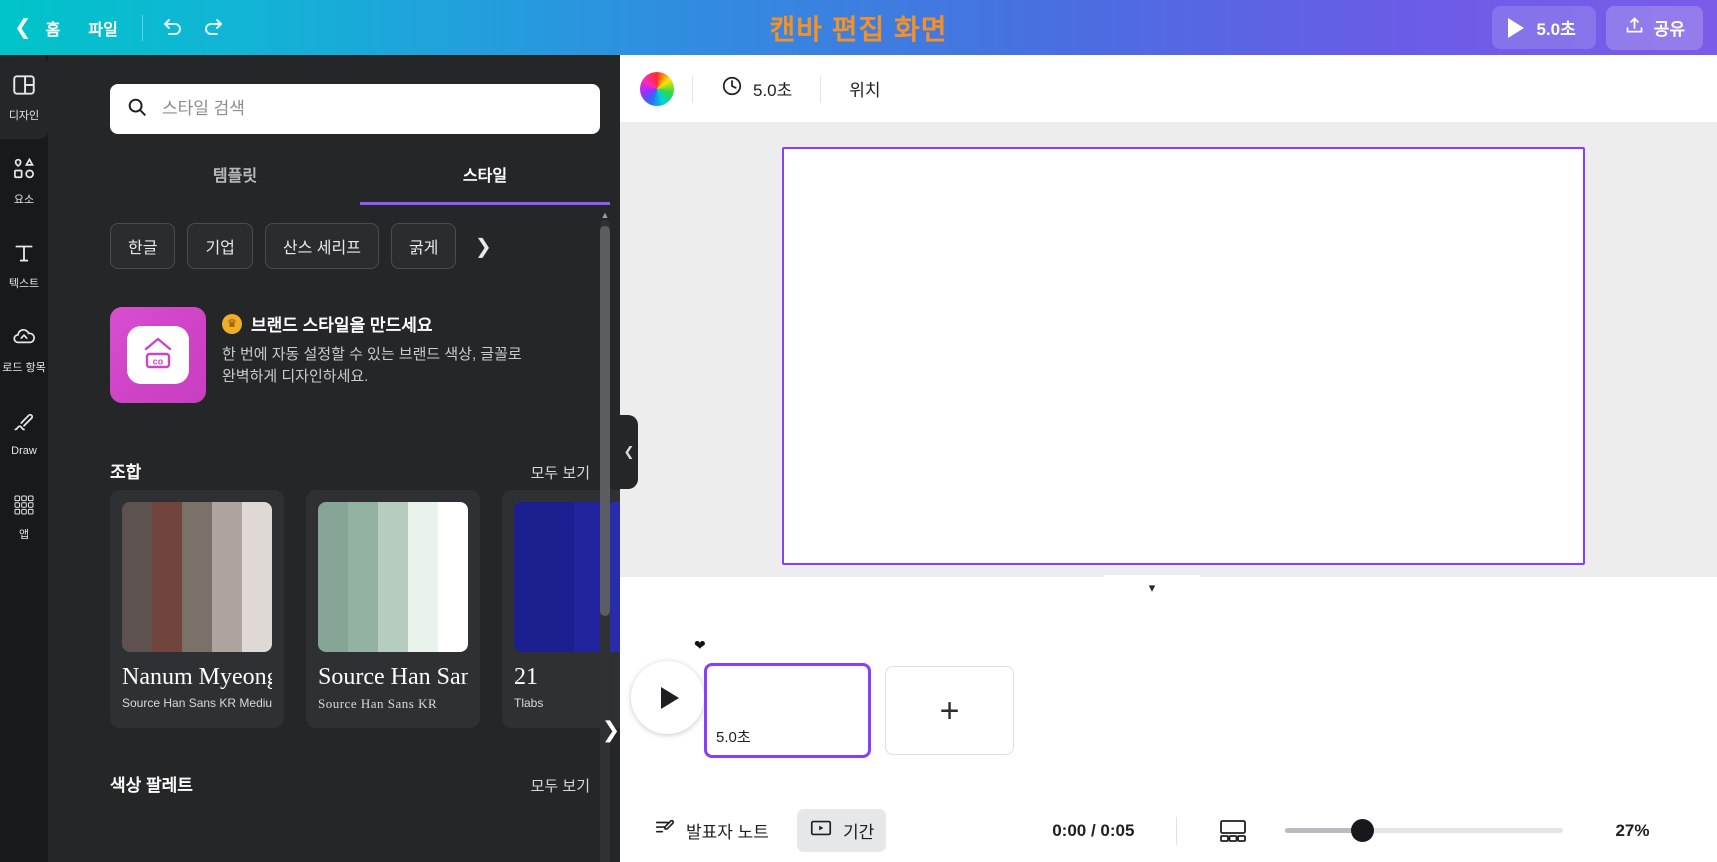 This screenshot has width=1717, height=862. What do you see at coordinates (560, 785) in the screenshot?
I see `palette-see-all-link: 모두 보기` at bounding box center [560, 785].